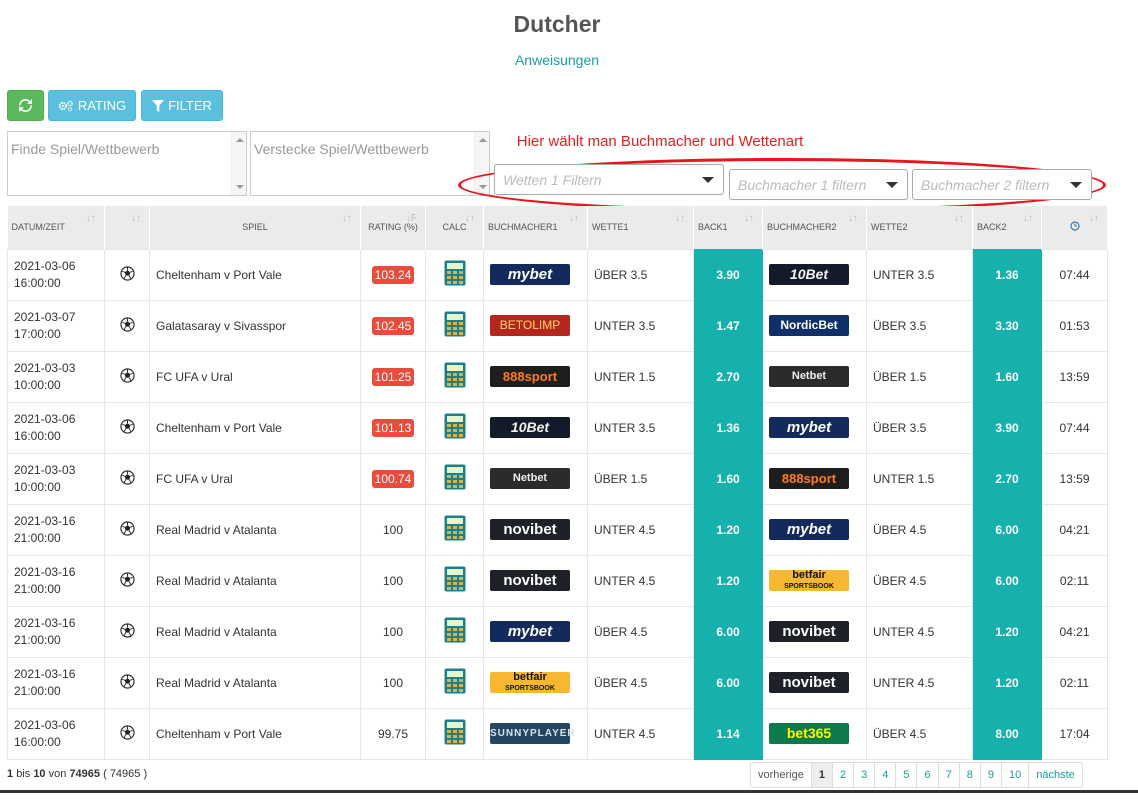 This screenshot has height=806, width=1138. I want to click on col-buchmacher2-header: BUCHMACHER2 ↓↑, so click(814, 227).